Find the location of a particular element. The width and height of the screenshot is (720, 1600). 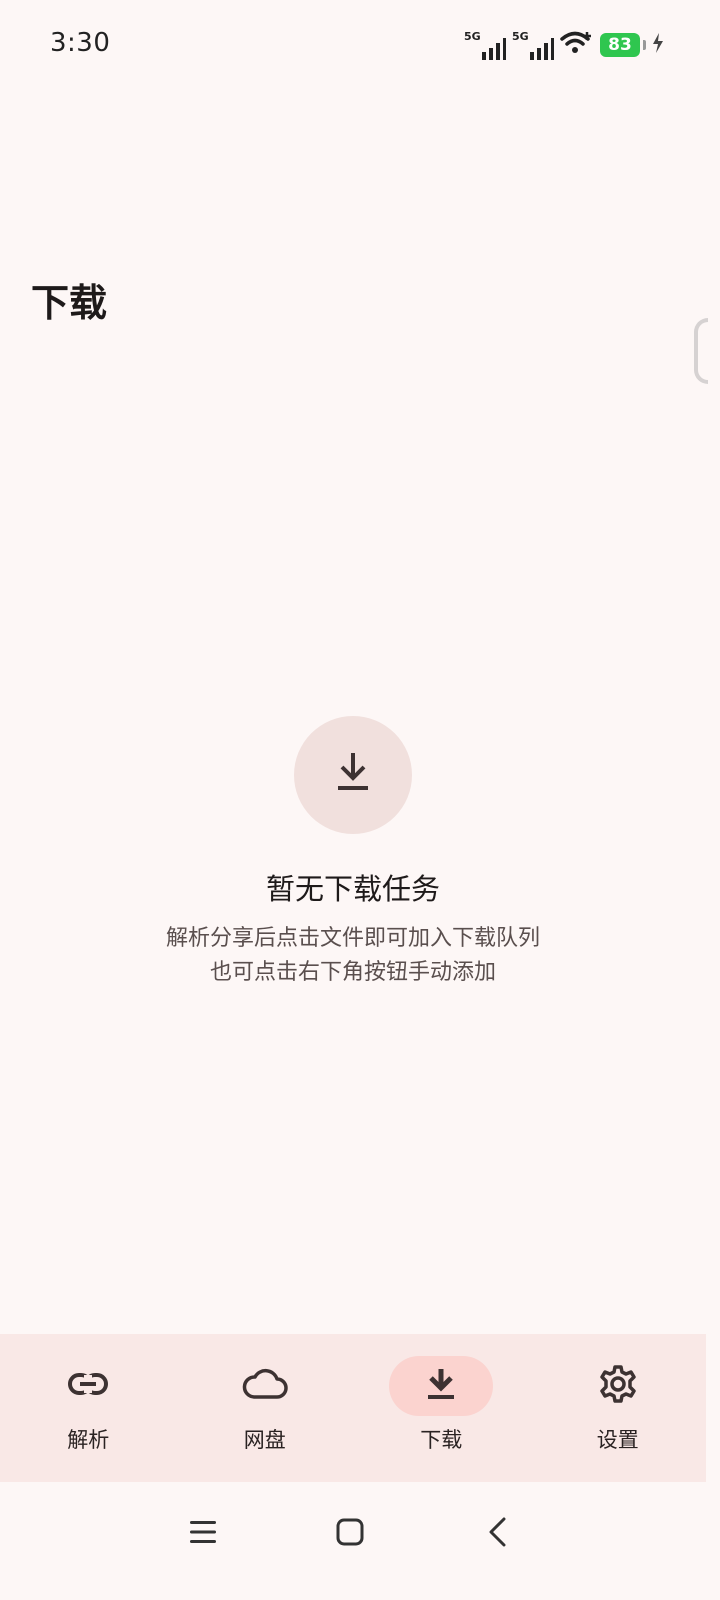

nav-item-parse: 解析 is located at coordinates (88, 1408).